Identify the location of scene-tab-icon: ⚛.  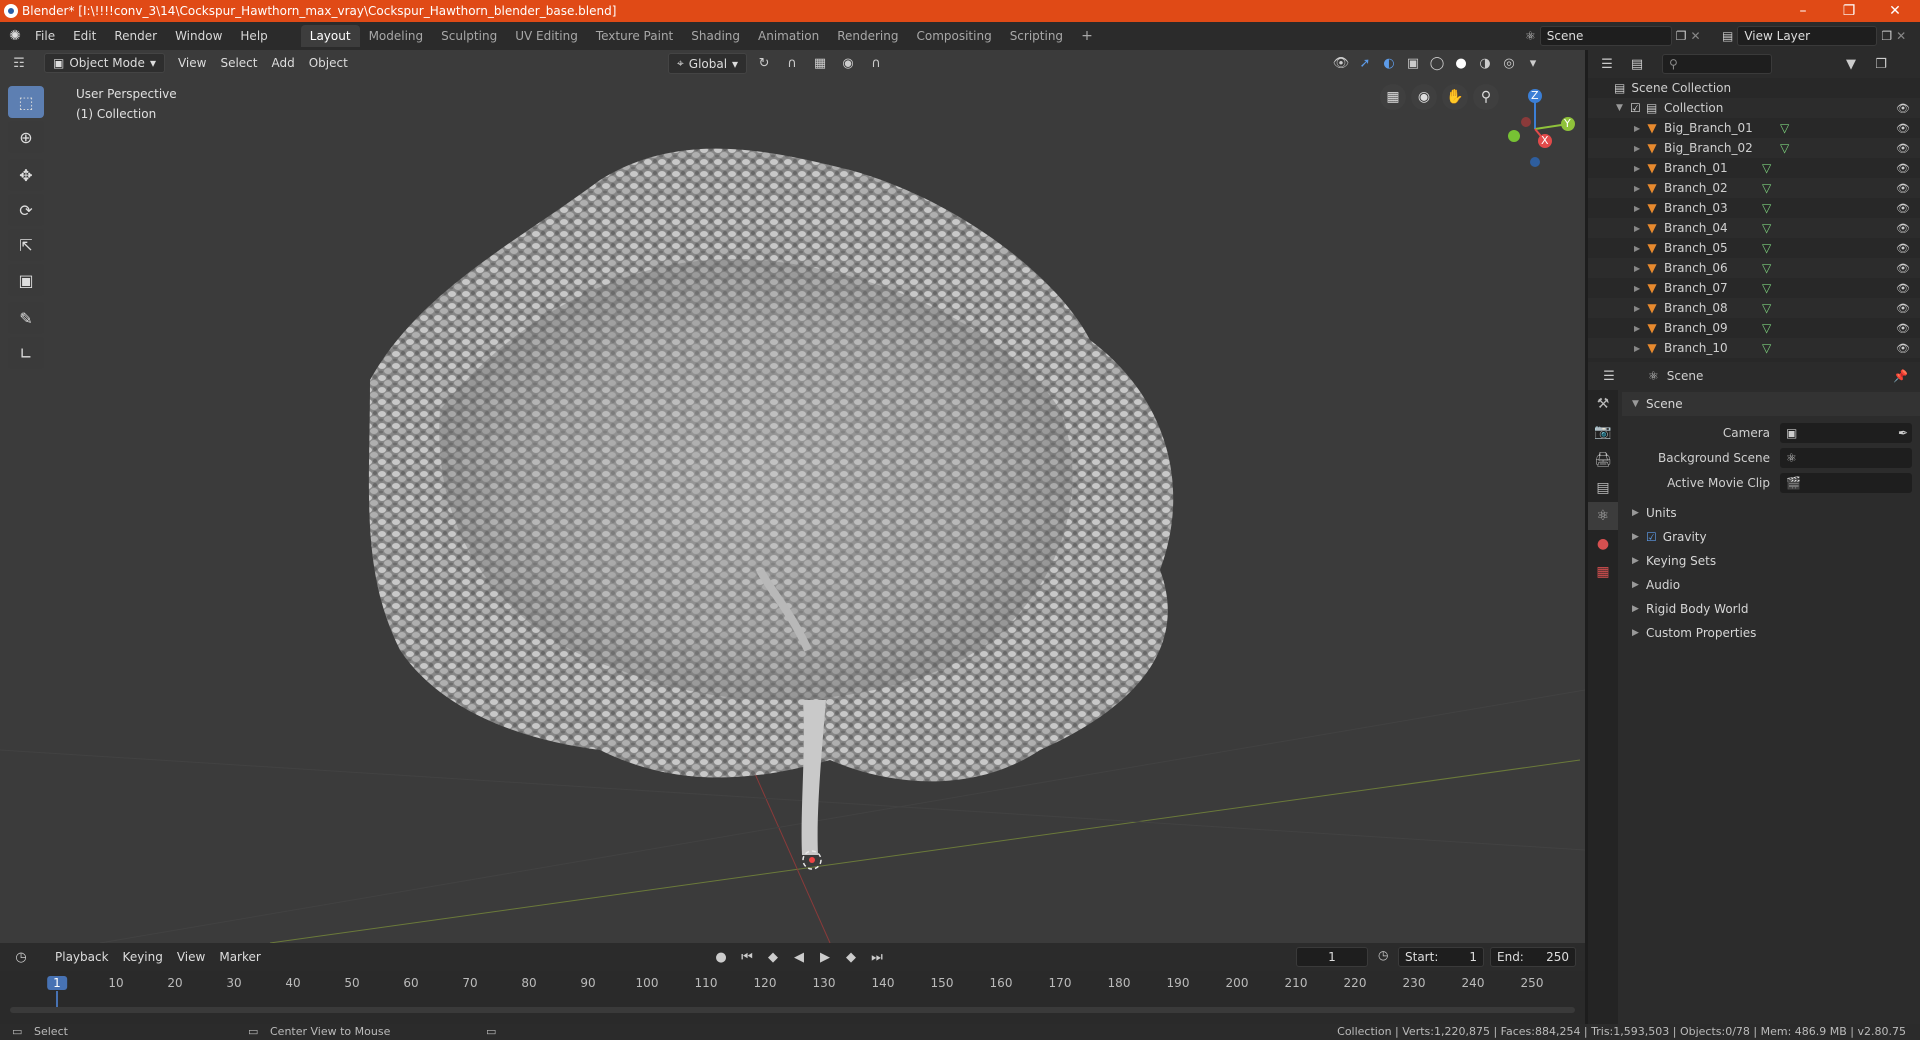
(1603, 516).